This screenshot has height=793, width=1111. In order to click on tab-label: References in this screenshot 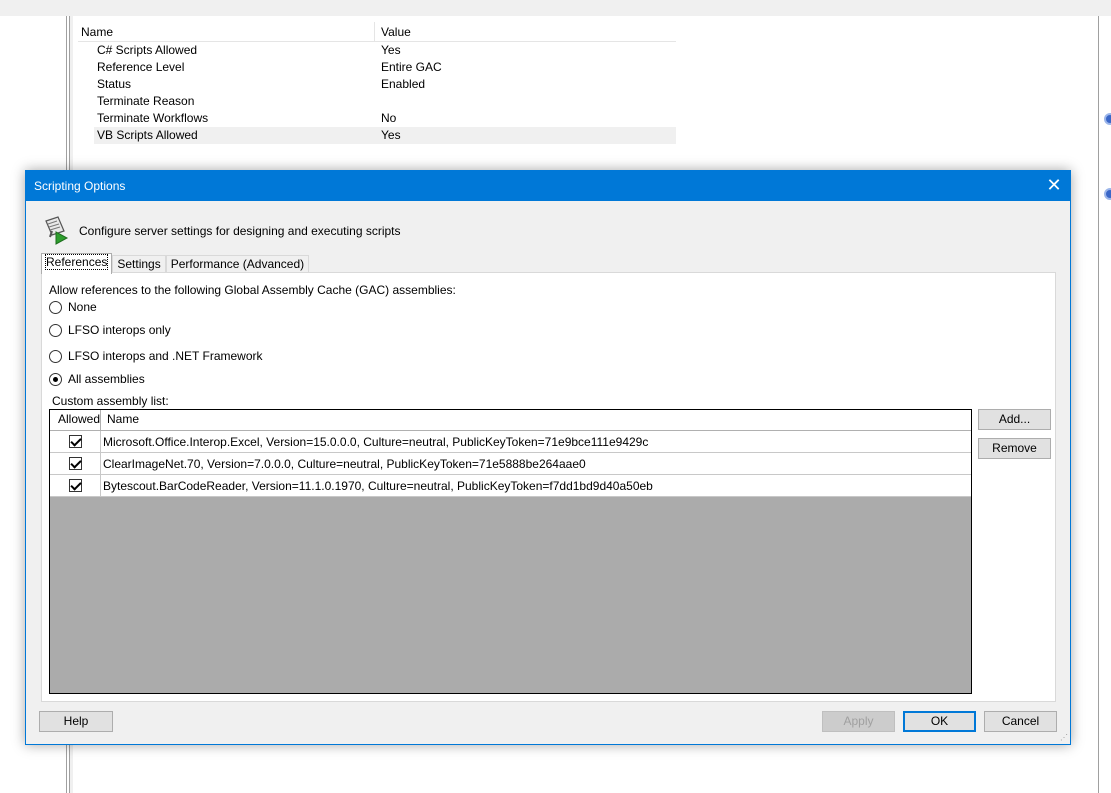, I will do `click(76, 262)`.